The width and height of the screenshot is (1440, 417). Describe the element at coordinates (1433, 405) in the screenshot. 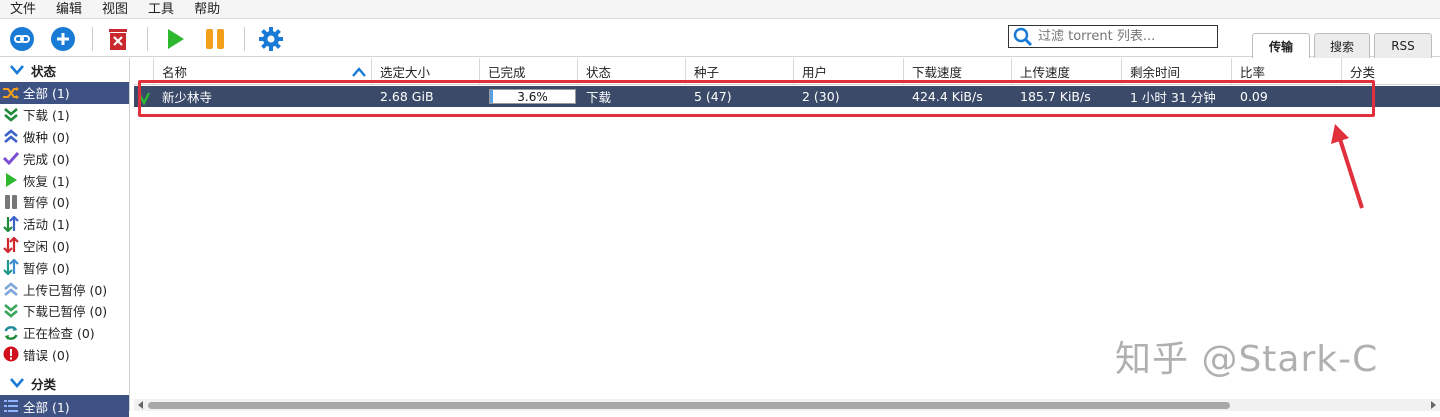

I see `scroll-right-icon` at that location.